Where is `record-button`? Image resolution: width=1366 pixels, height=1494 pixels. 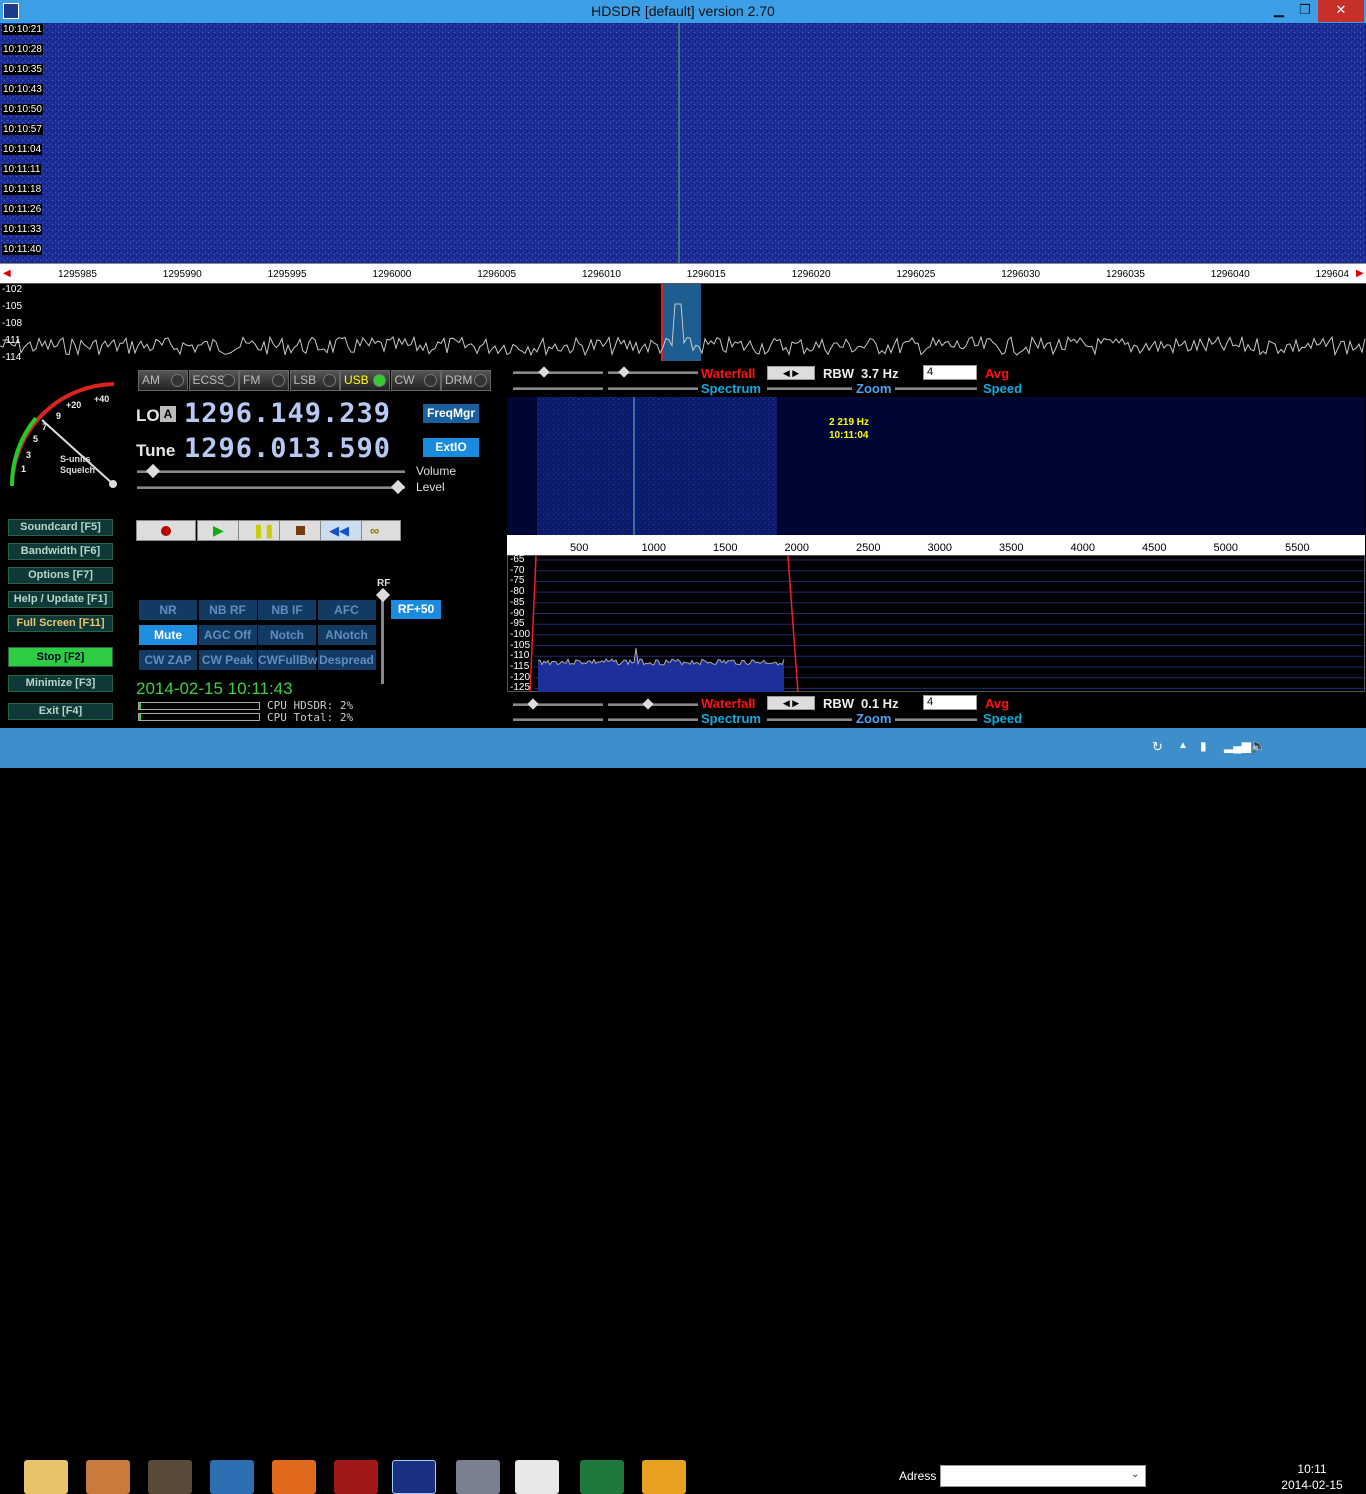
record-button is located at coordinates (166, 530).